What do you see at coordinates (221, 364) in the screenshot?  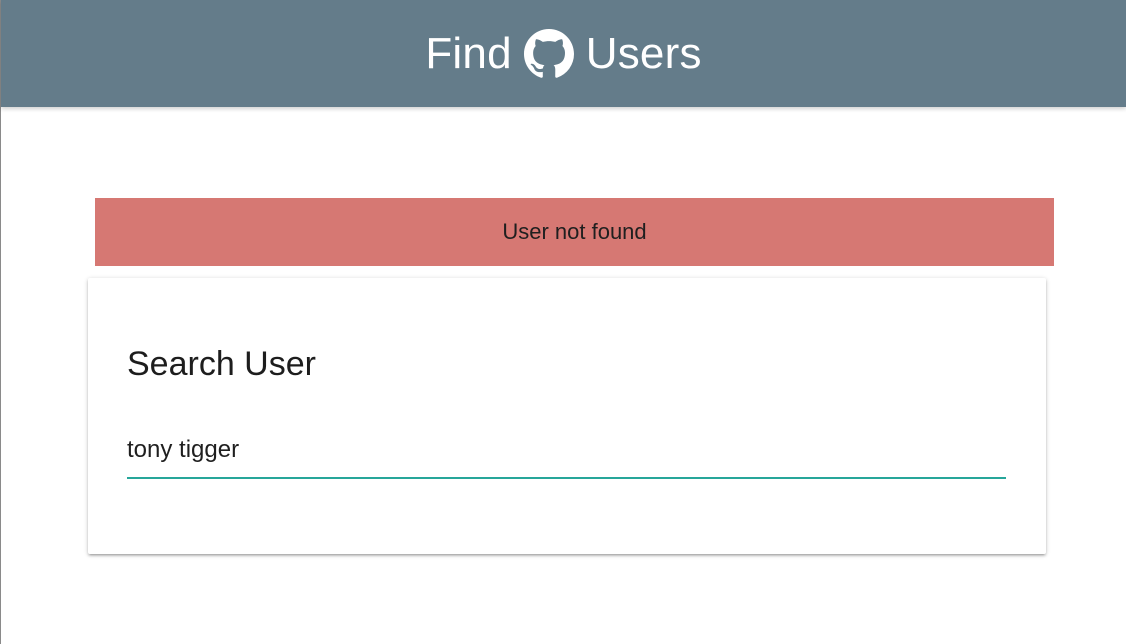 I see `search-card-title: Search User` at bounding box center [221, 364].